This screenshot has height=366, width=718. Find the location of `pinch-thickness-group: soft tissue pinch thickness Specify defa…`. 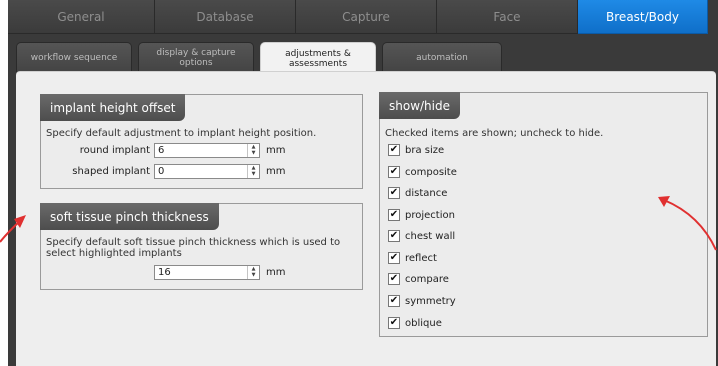

pinch-thickness-group: soft tissue pinch thickness Specify defa… is located at coordinates (201, 246).